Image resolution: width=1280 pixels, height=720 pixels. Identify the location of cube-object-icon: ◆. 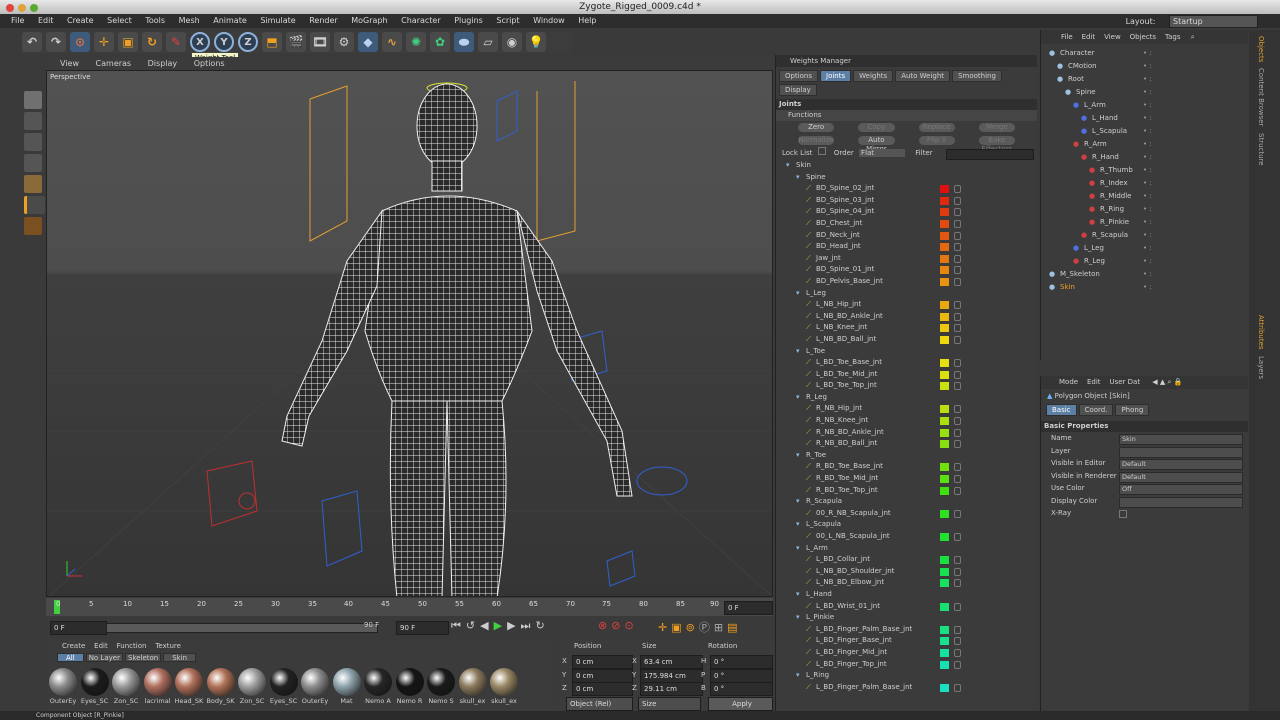
(368, 42).